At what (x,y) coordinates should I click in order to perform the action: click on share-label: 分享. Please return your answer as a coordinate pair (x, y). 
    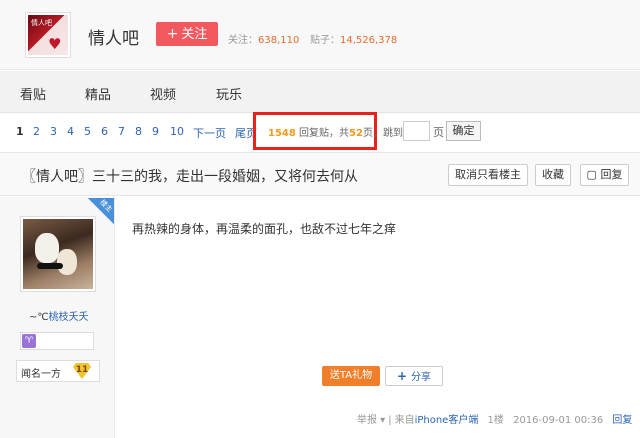
    Looking at the image, I should click on (421, 377).